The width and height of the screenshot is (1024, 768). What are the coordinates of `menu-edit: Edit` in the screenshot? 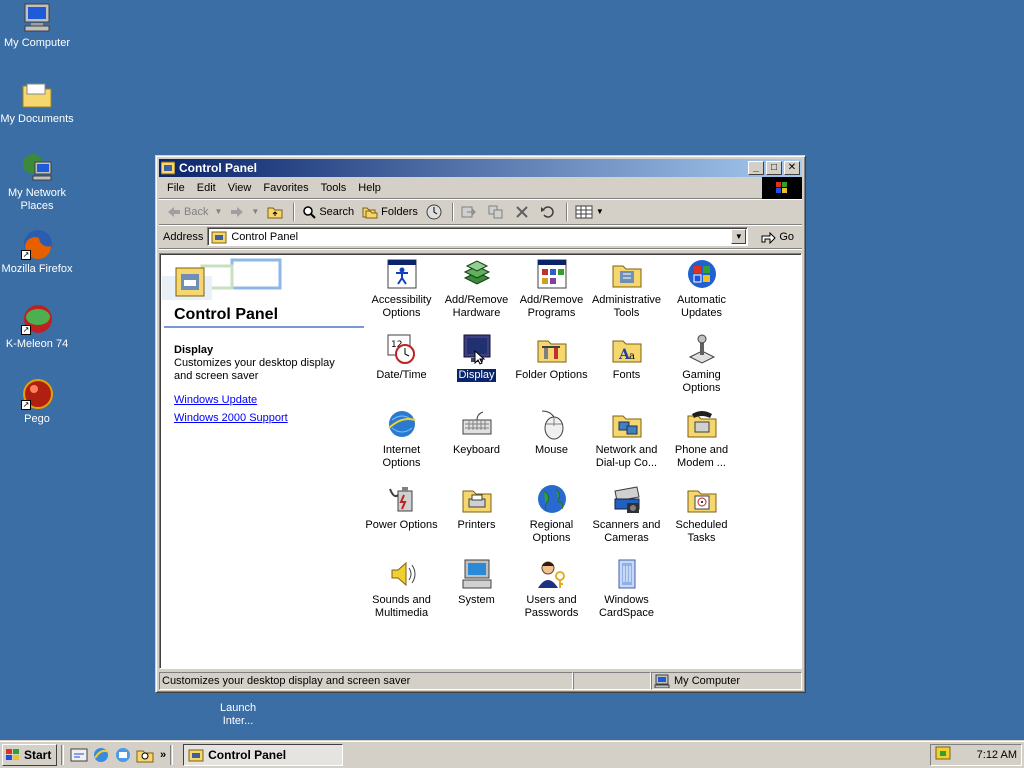 It's located at (206, 188).